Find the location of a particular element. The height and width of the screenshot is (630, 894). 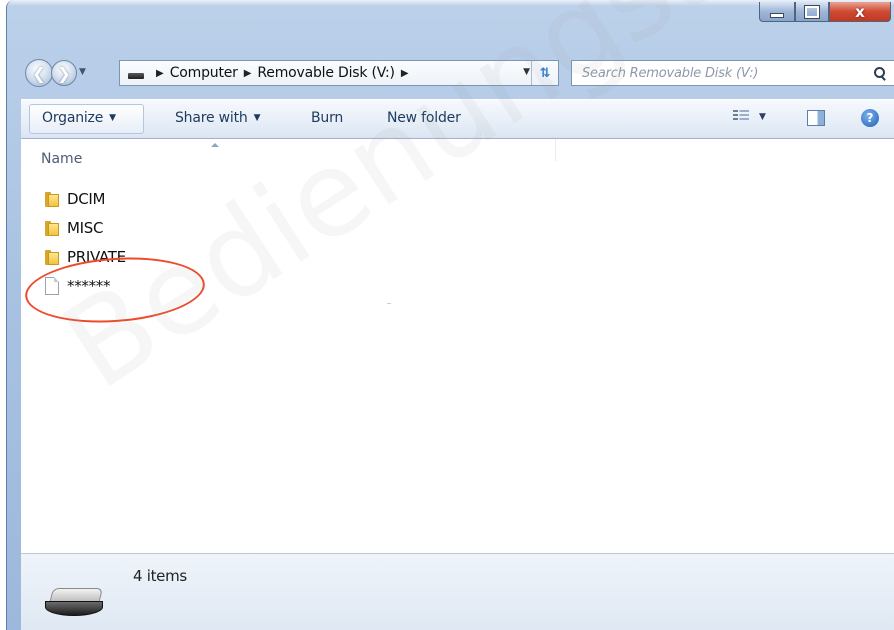

drive-icon is located at coordinates (136, 76).